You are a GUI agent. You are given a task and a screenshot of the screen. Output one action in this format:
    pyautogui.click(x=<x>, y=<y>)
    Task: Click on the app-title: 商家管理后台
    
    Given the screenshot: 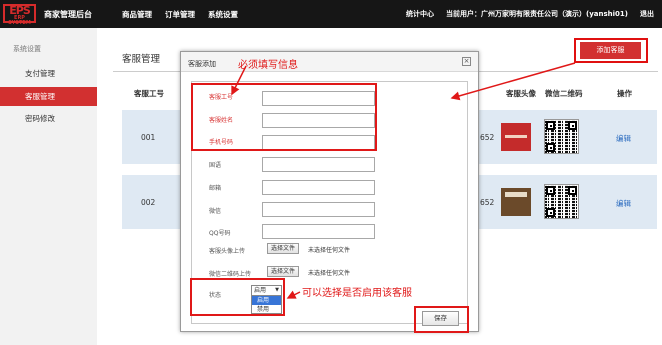 What is the action you would take?
    pyautogui.click(x=68, y=14)
    